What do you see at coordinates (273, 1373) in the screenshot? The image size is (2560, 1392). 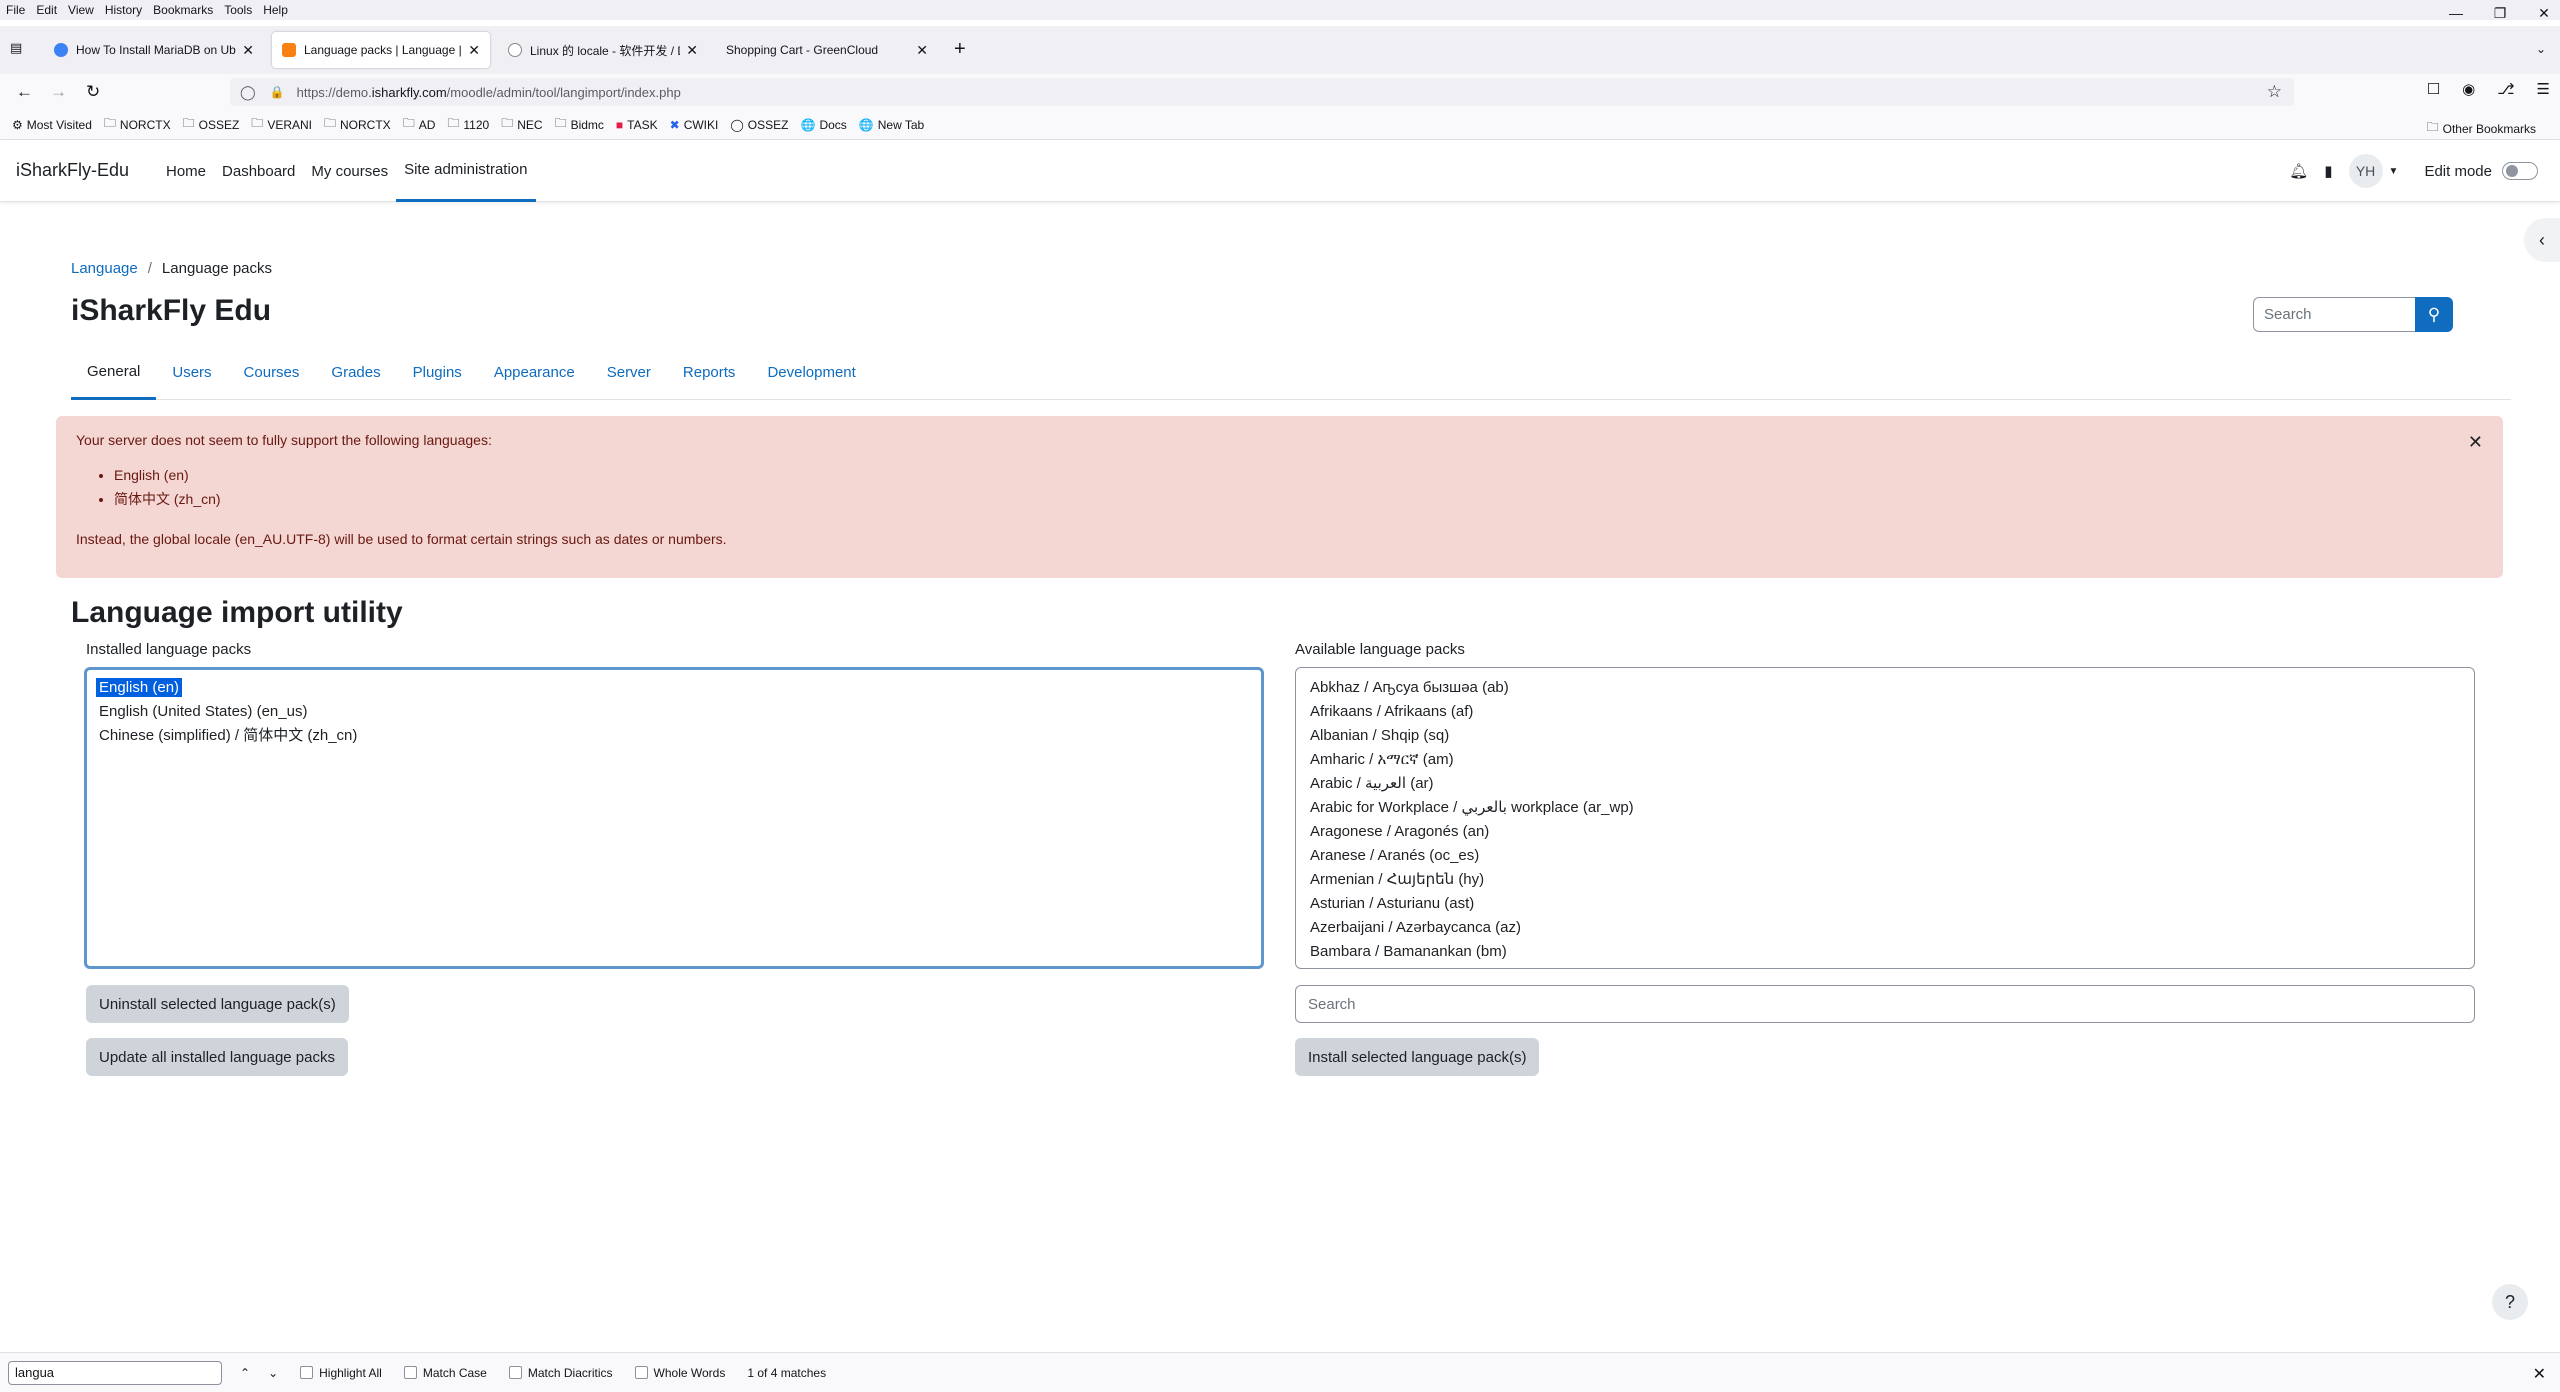 I see `find-next-icon: ⌄` at bounding box center [273, 1373].